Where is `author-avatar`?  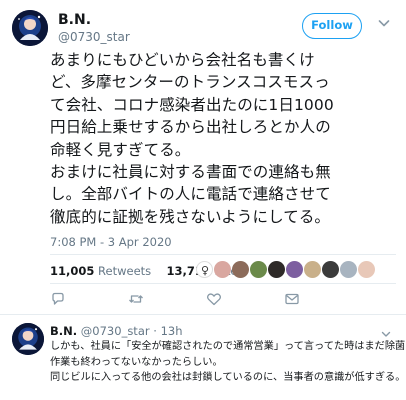 author-avatar is located at coordinates (30, 28).